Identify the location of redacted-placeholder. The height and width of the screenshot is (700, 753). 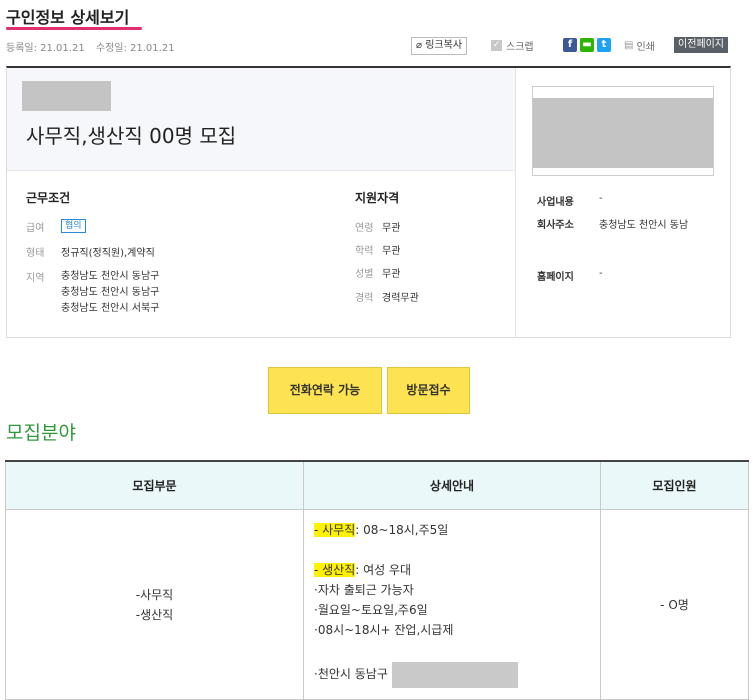
(454, 674).